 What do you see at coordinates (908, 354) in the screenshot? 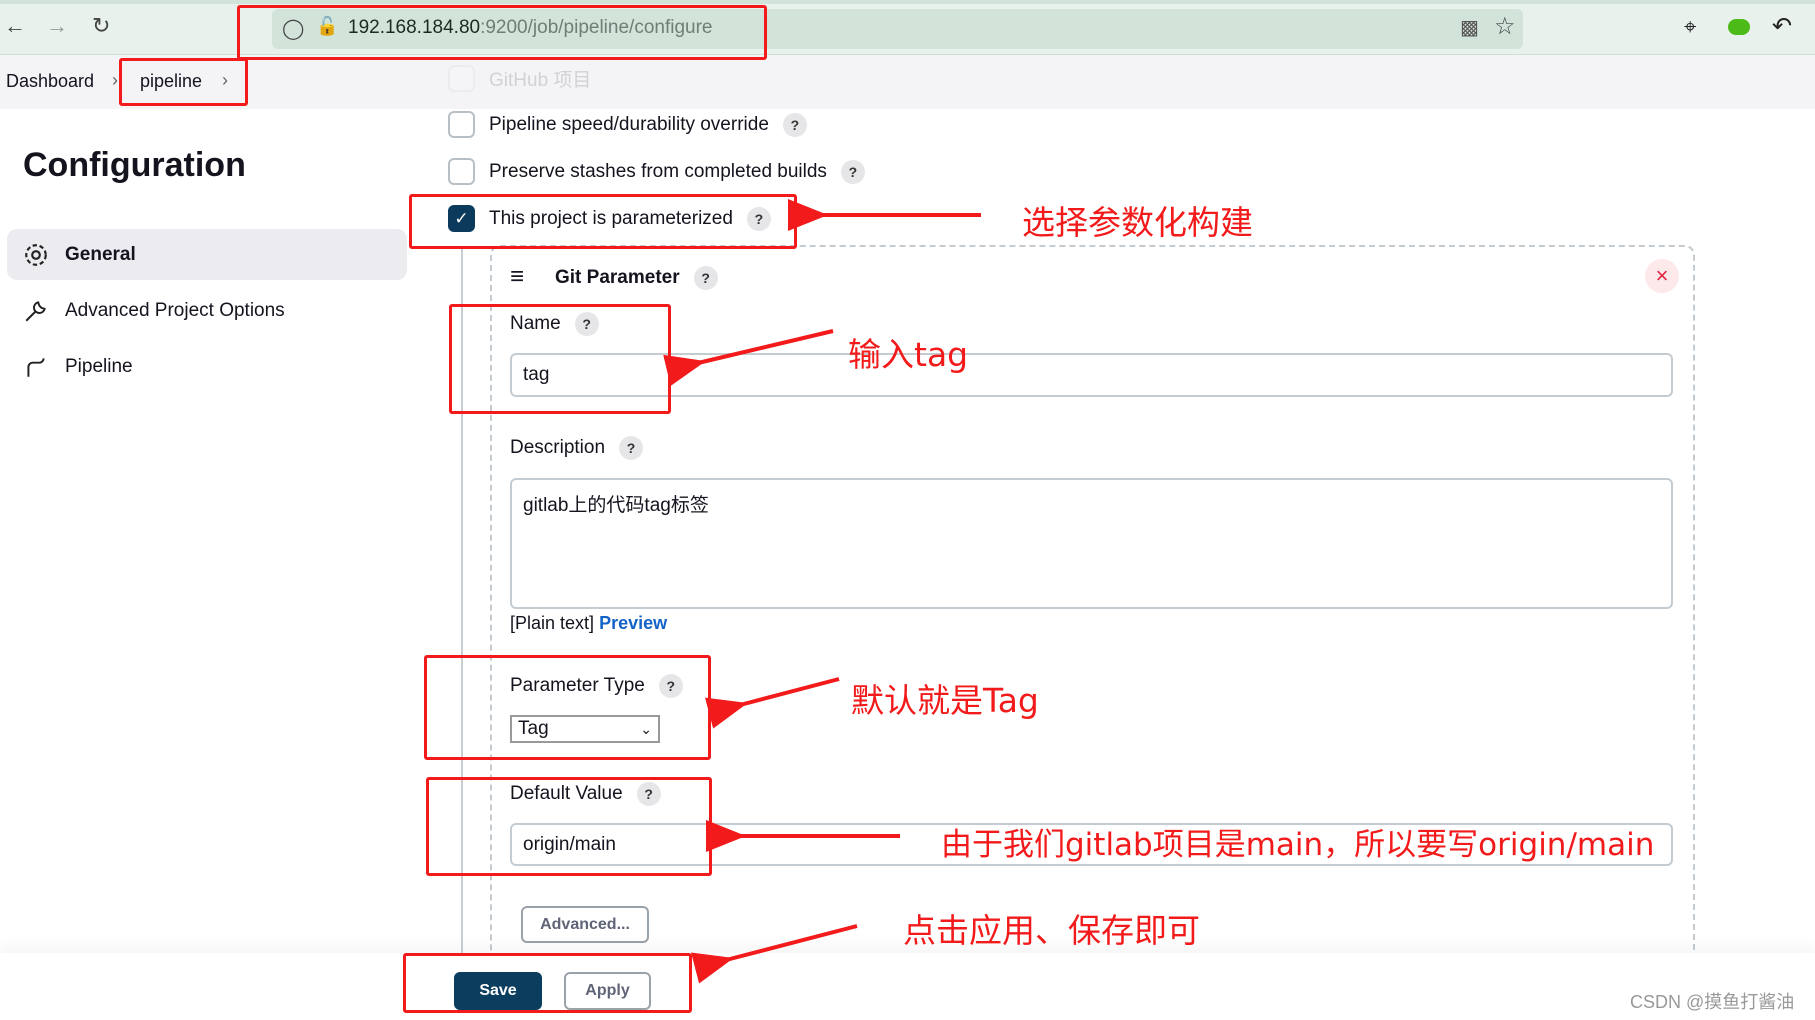
I see `annotation-text: 输入tag` at bounding box center [908, 354].